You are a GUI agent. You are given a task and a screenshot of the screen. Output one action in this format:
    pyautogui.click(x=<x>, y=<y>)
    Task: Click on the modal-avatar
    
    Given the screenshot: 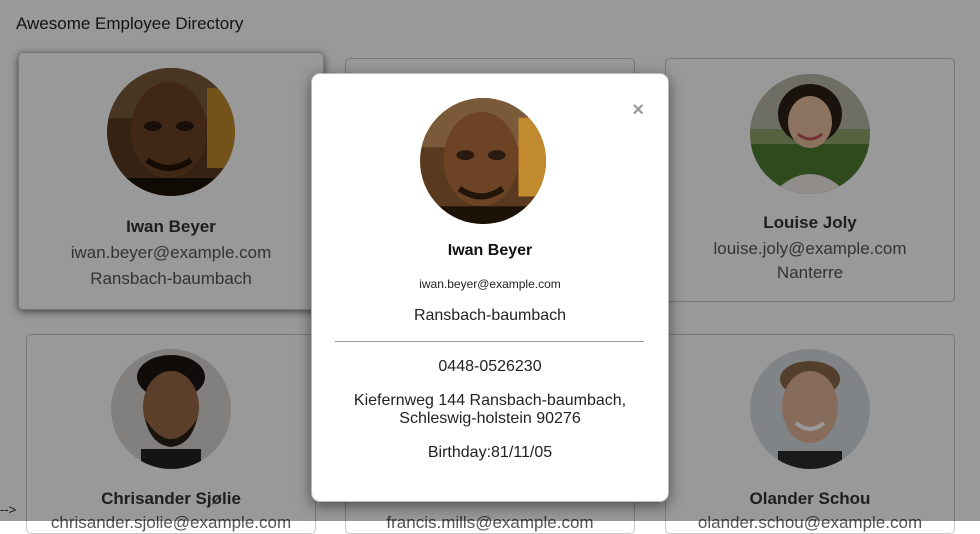 What is the action you would take?
    pyautogui.click(x=483, y=161)
    